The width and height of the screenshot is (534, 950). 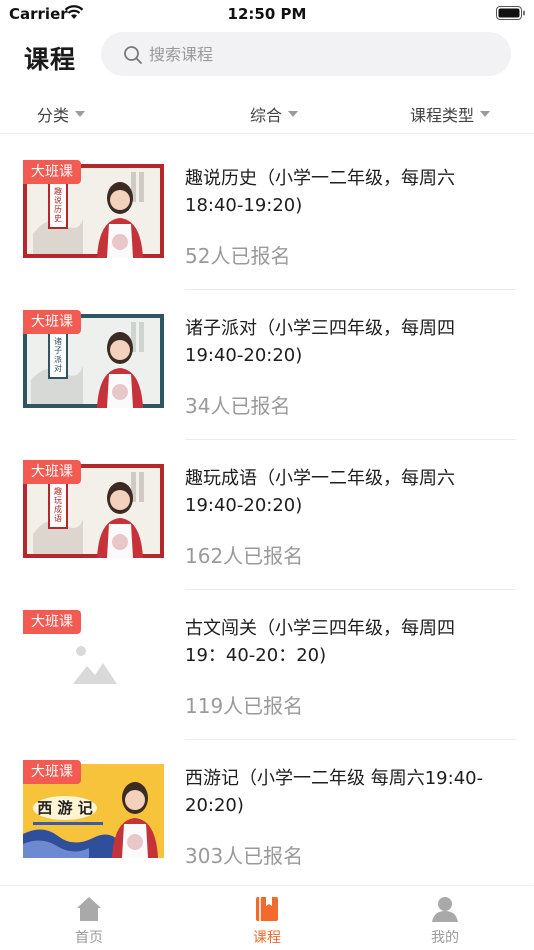 I want to click on search-bar, so click(x=306, y=54).